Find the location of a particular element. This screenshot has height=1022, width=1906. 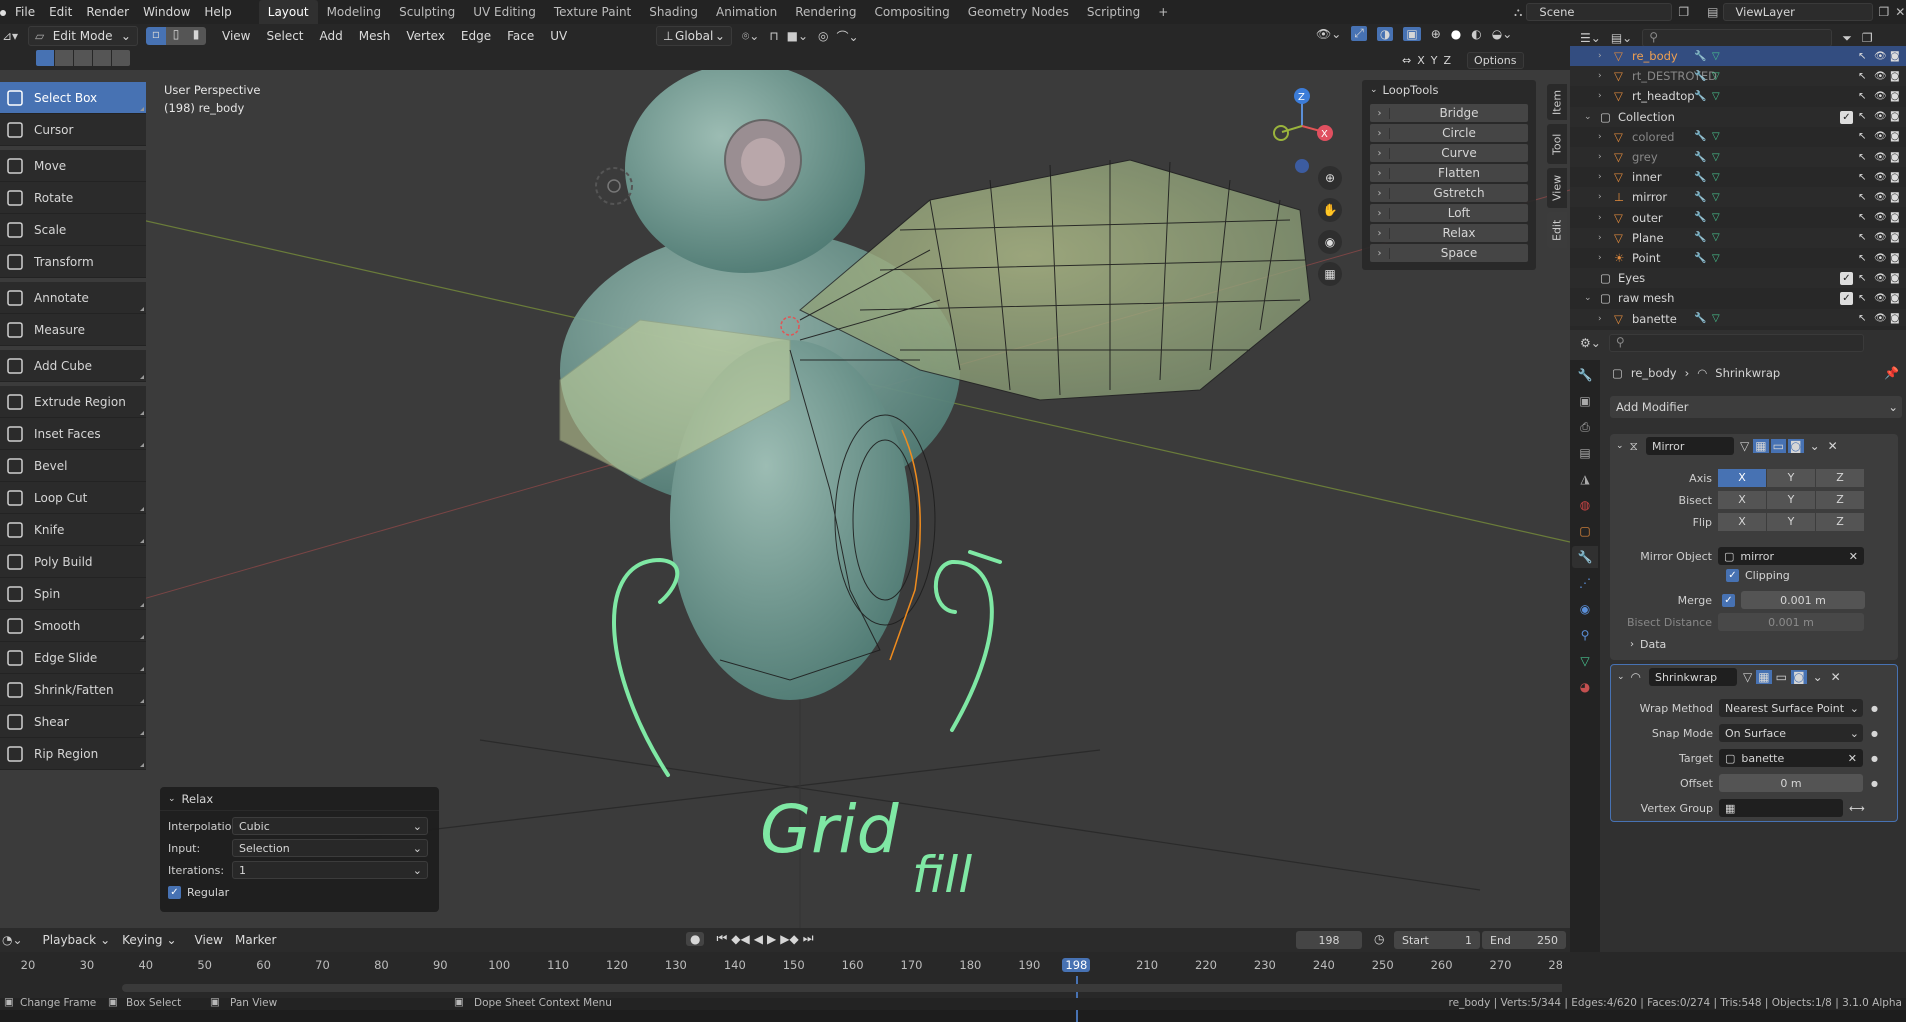

workspace-tab-rendering: Rendering is located at coordinates (825, 12).